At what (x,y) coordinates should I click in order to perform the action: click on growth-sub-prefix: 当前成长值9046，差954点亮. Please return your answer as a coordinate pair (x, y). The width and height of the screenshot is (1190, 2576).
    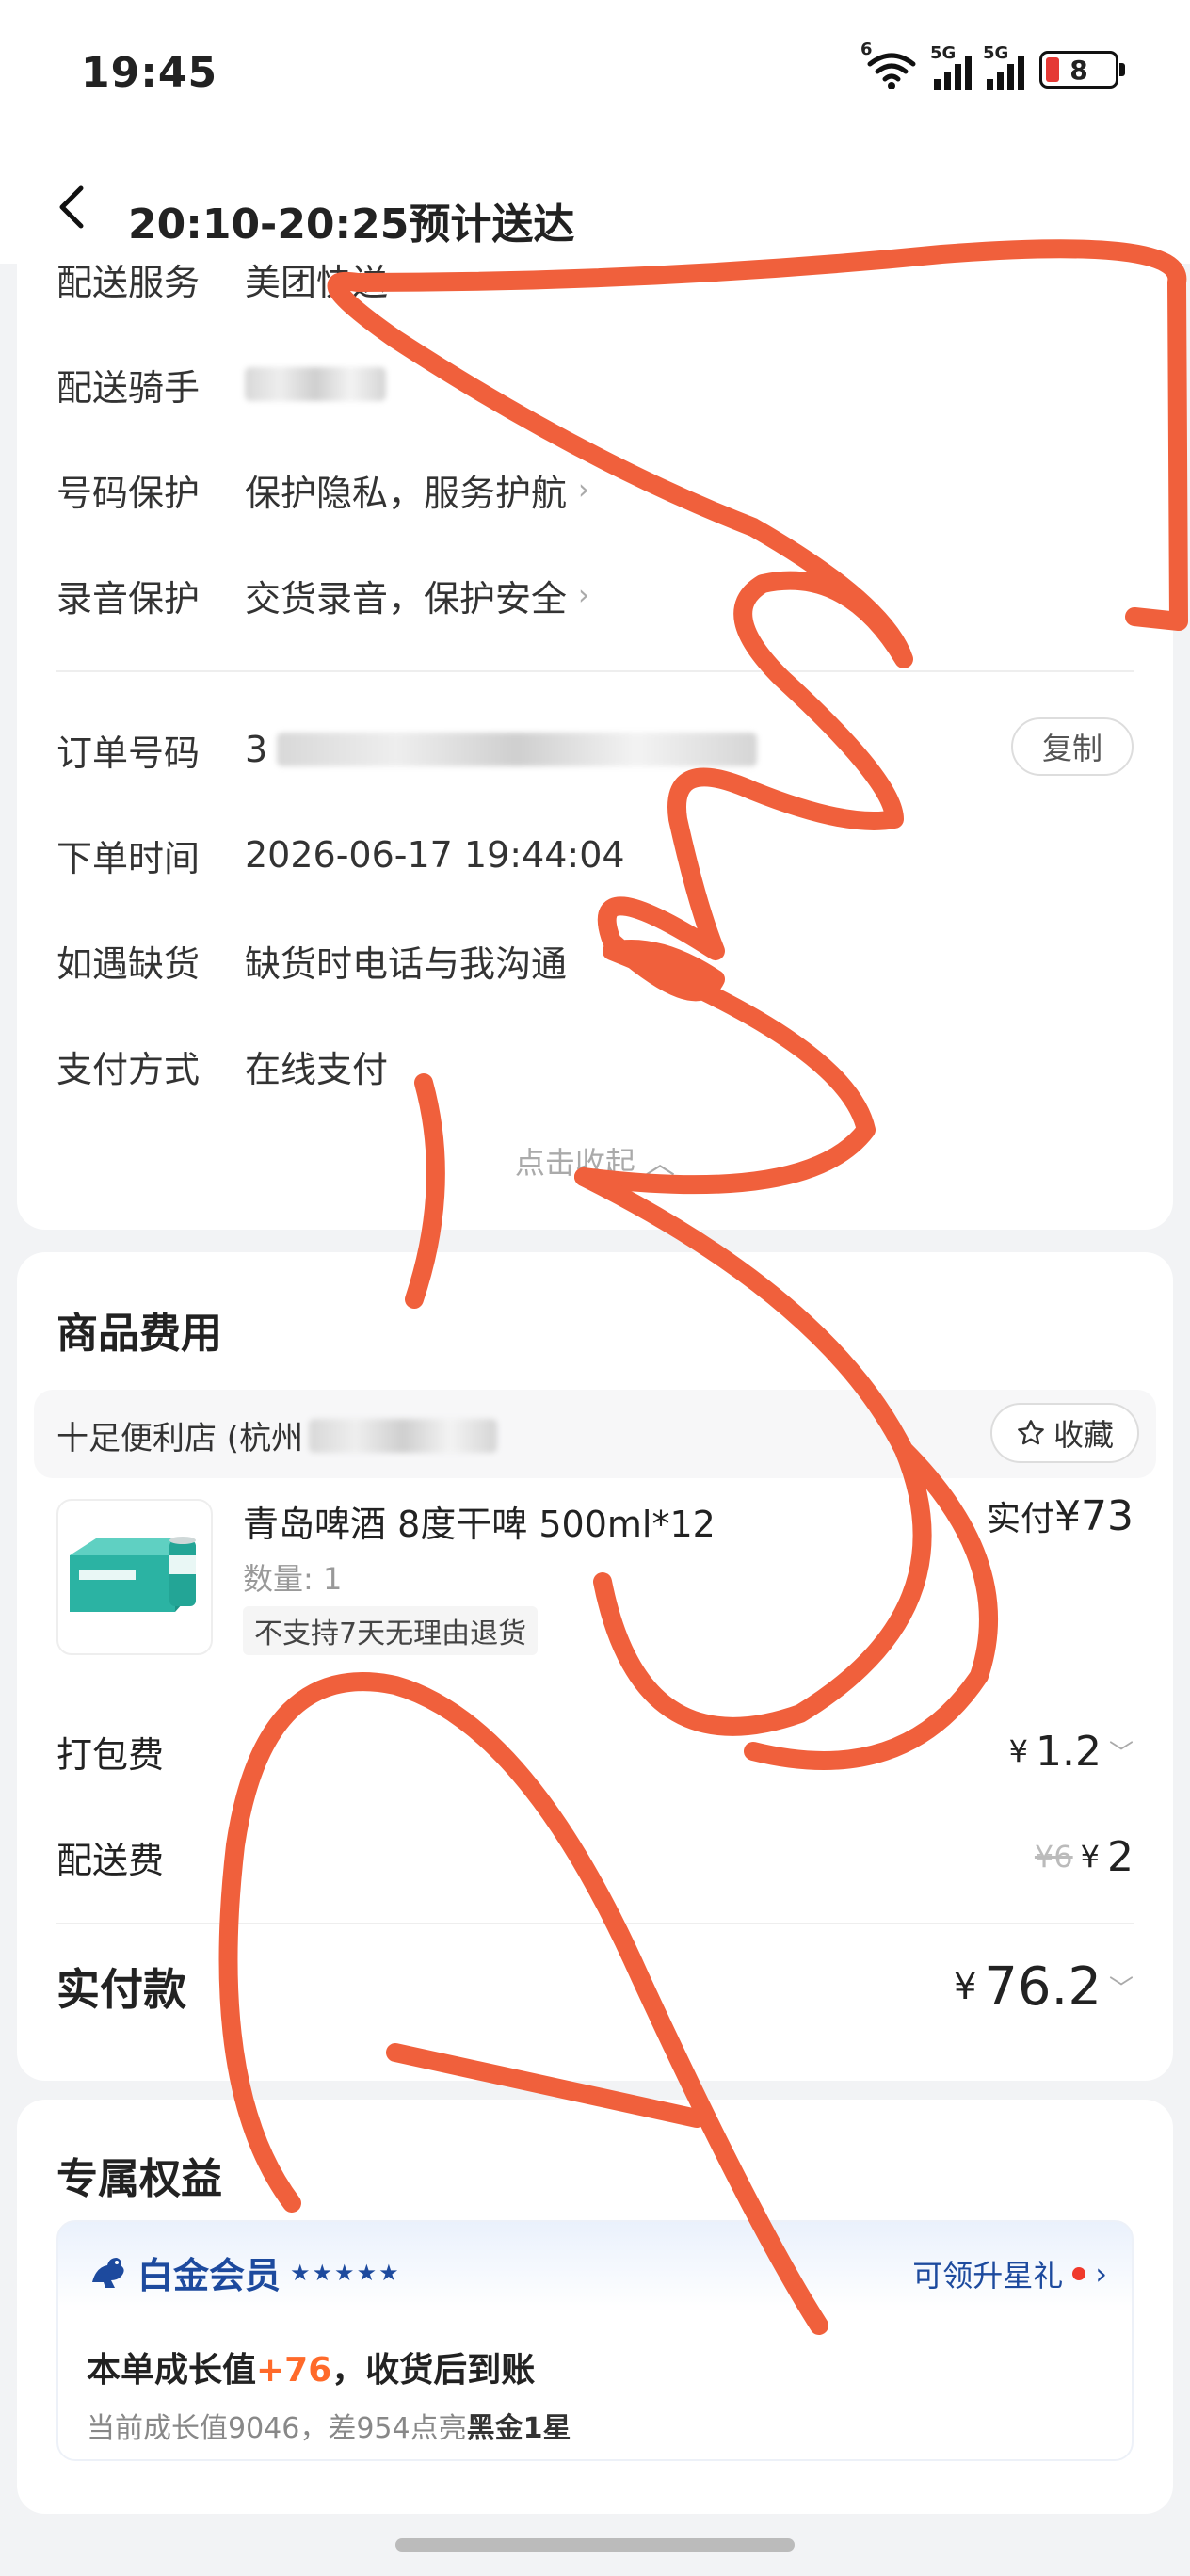
    Looking at the image, I should click on (277, 2428).